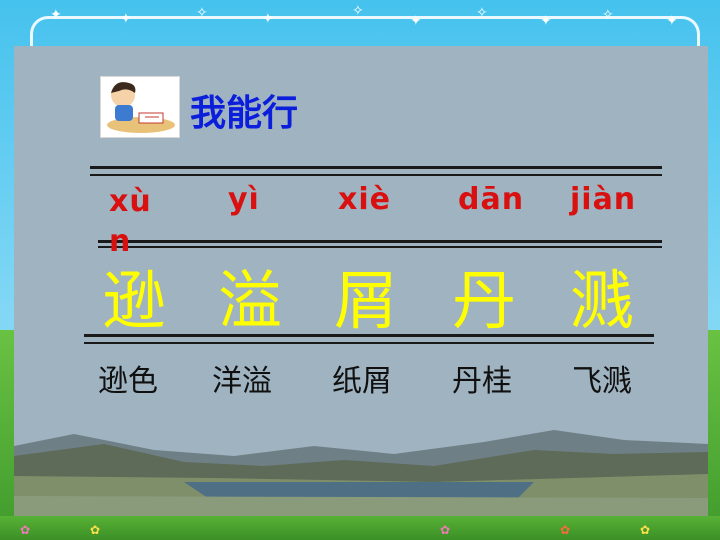 The height and width of the screenshot is (540, 720). Describe the element at coordinates (491, 199) in the screenshot. I see `pinyin-label: dān` at that location.